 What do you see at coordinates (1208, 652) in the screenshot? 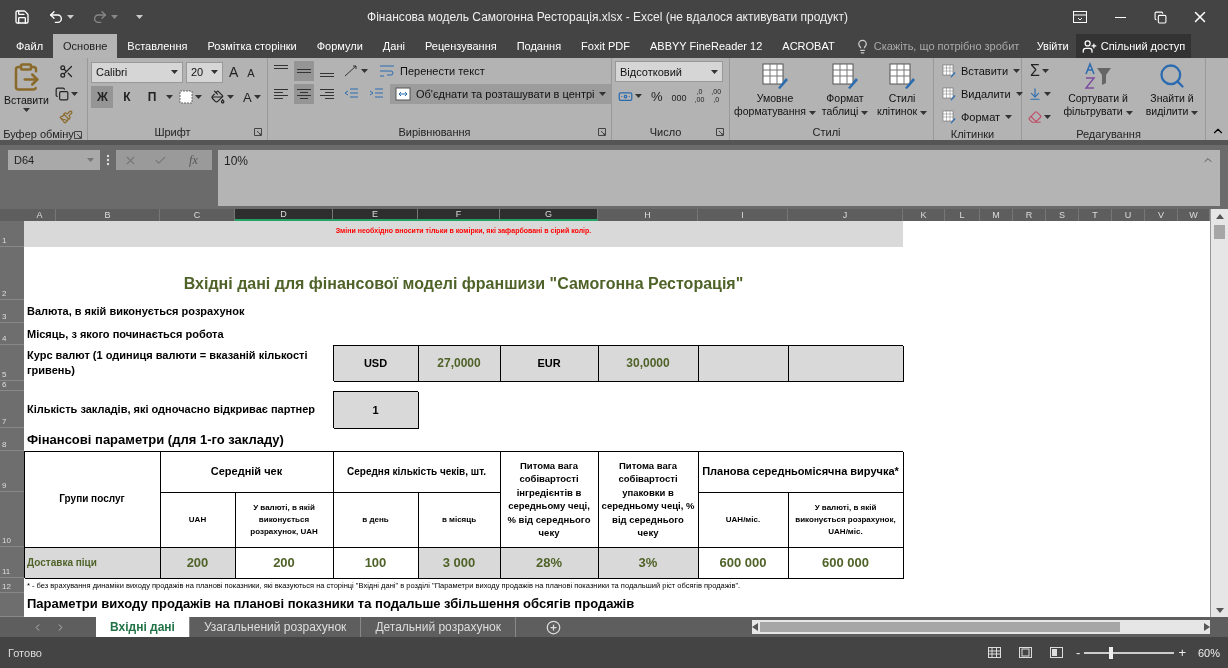
I see `zoom-level: 60%` at bounding box center [1208, 652].